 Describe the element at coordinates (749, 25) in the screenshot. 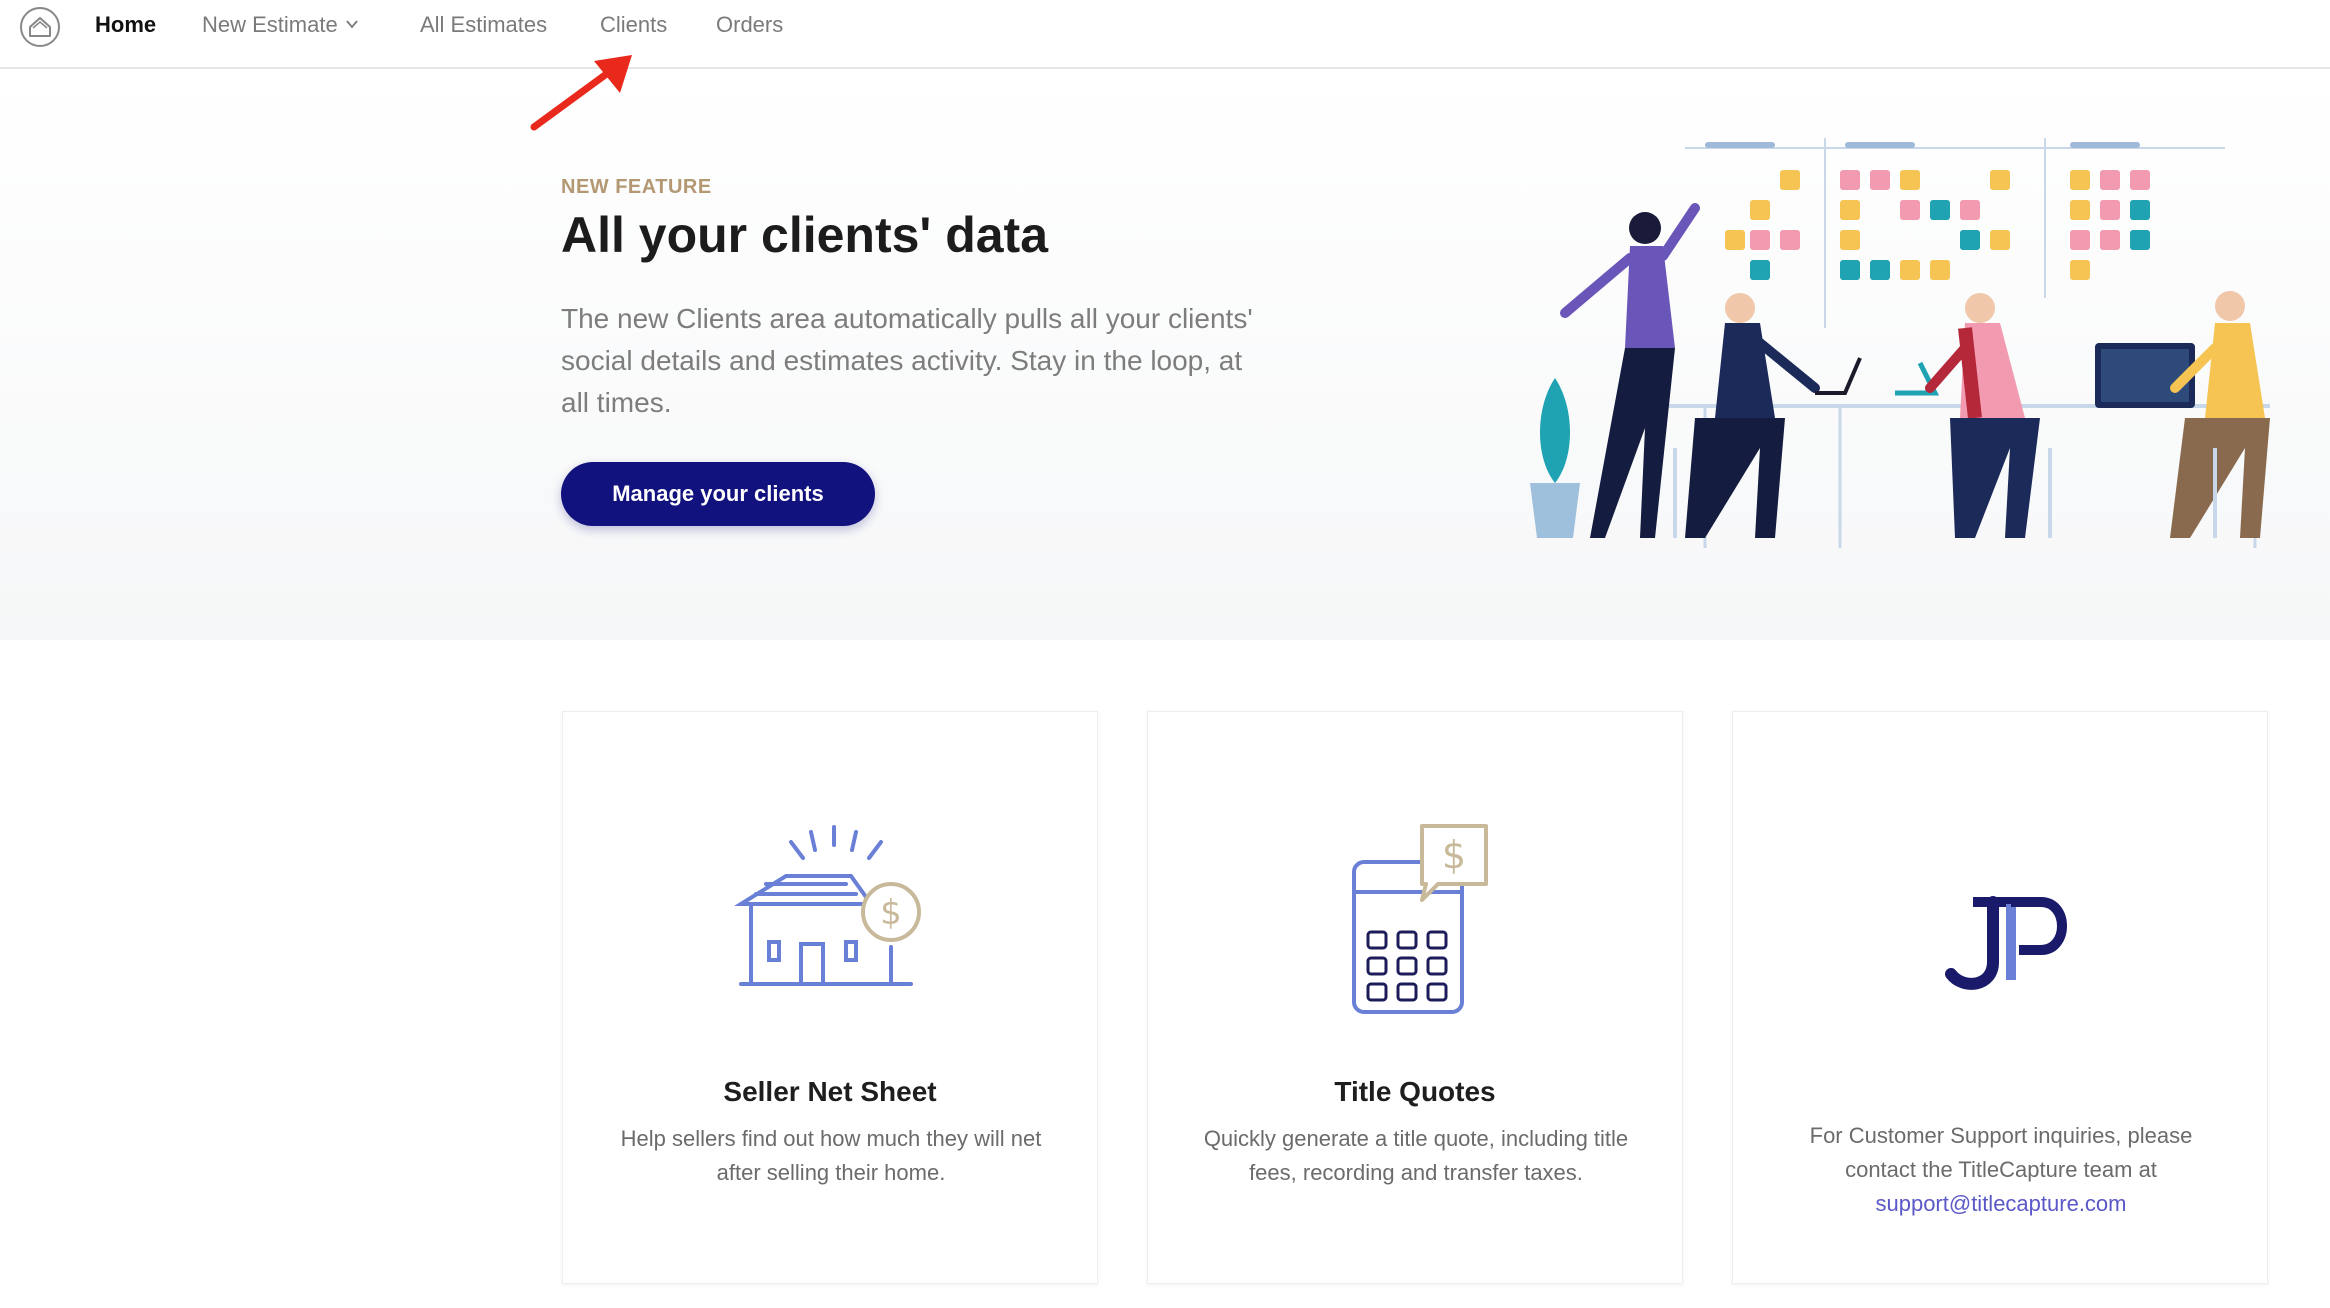

I see `nav-orders: Orders` at that location.